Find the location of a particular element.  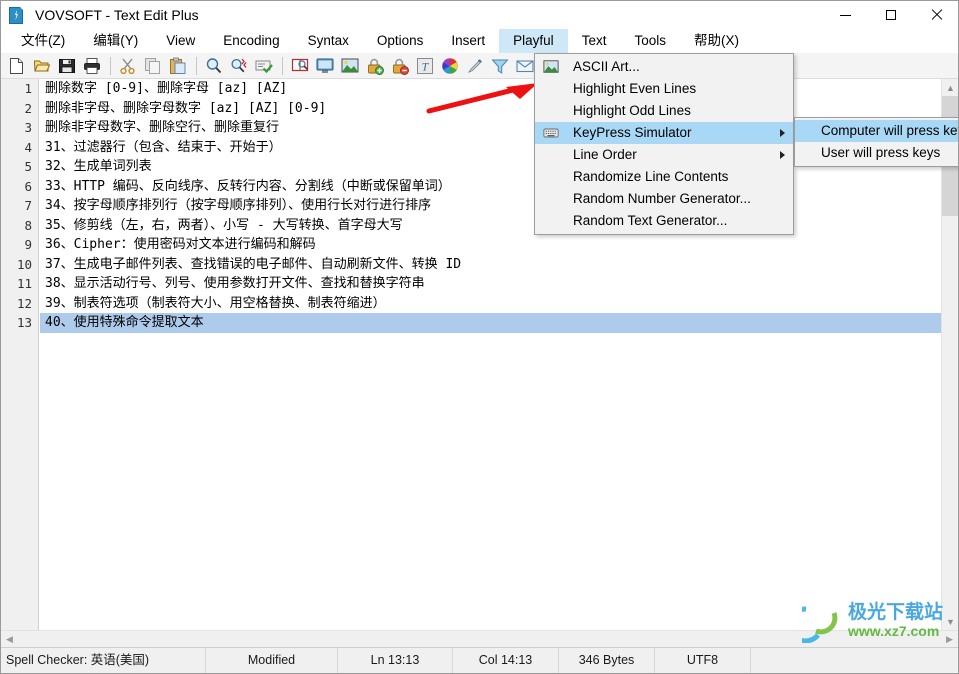

menuitem-randomize-line-contents: Randomize Line Contents is located at coordinates (664, 177).